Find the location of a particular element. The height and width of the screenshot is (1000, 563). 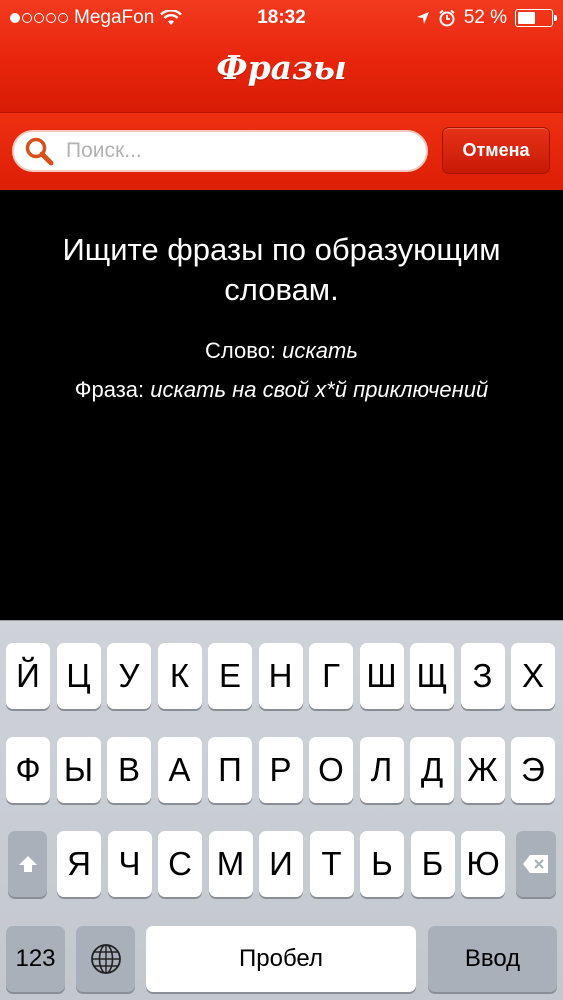

shift-icon is located at coordinates (27, 864).